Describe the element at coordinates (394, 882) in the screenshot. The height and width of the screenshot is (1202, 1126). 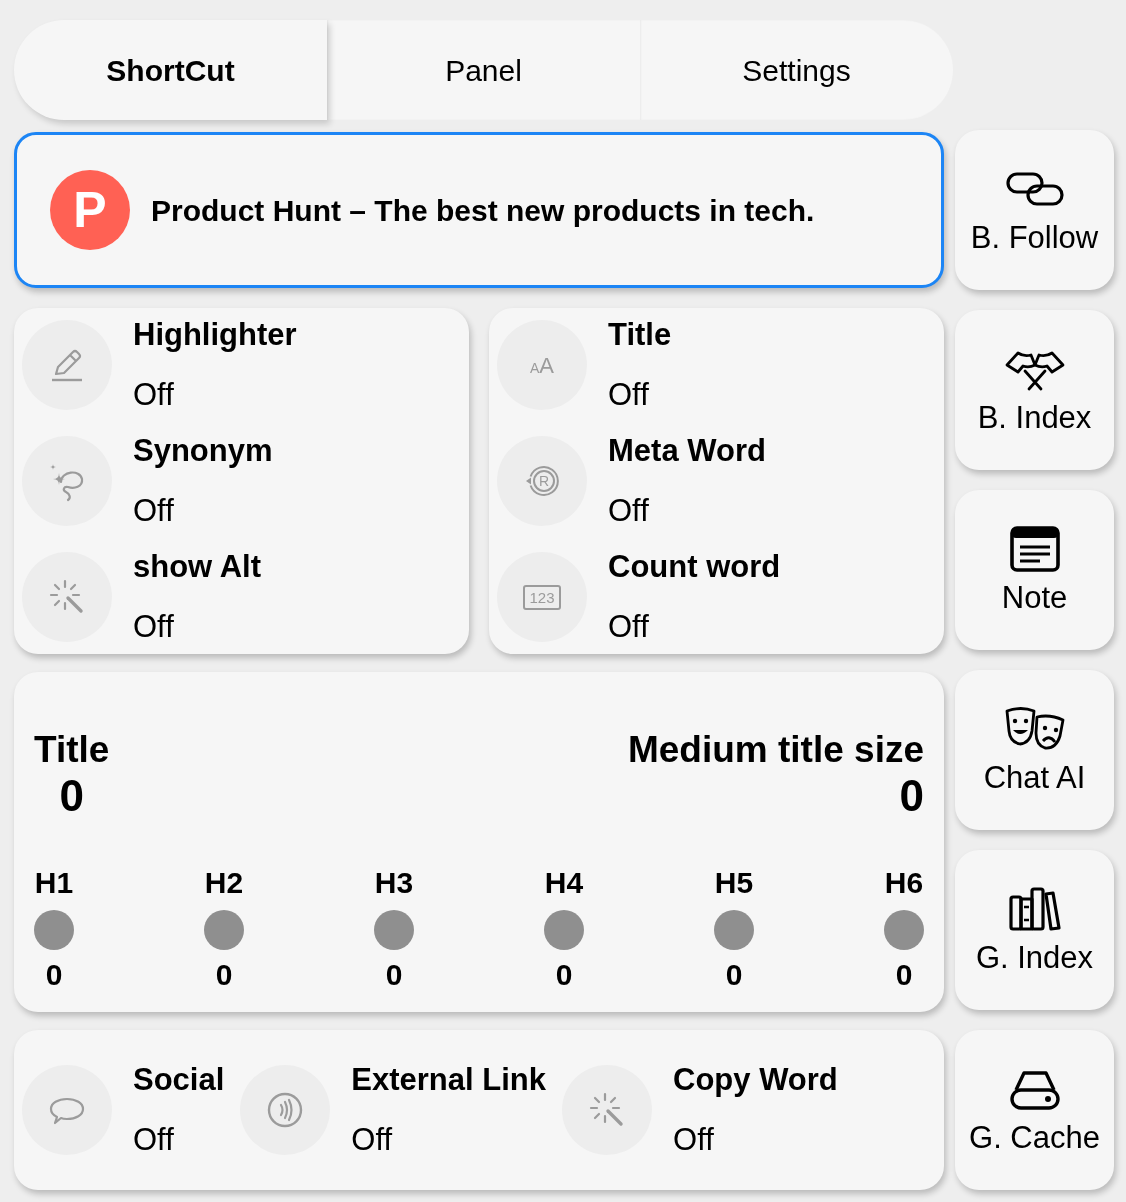
I see `heading-level-label: H3` at that location.